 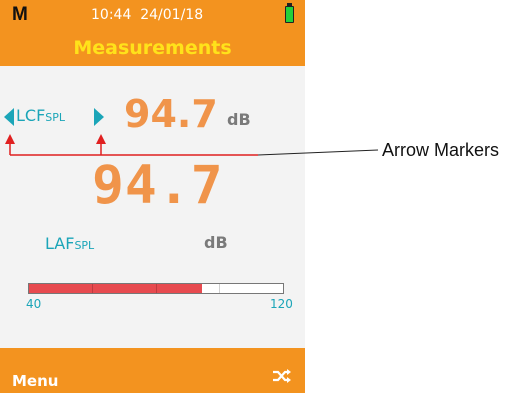 What do you see at coordinates (152, 48) in the screenshot?
I see `page-title: Measurements` at bounding box center [152, 48].